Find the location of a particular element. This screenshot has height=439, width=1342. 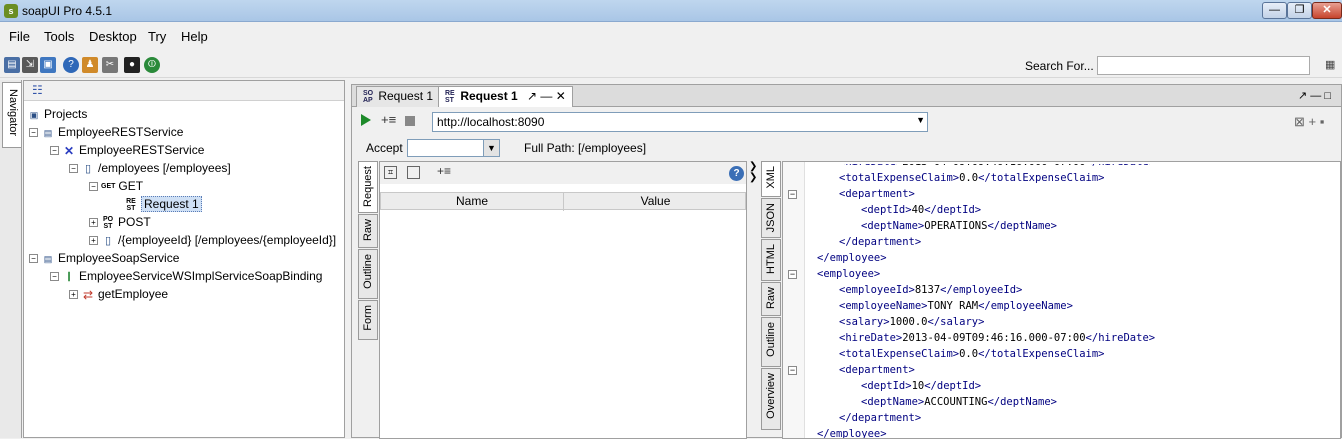

tree-item-get-employee: + ⇄ getEmployee is located at coordinates (118, 294).